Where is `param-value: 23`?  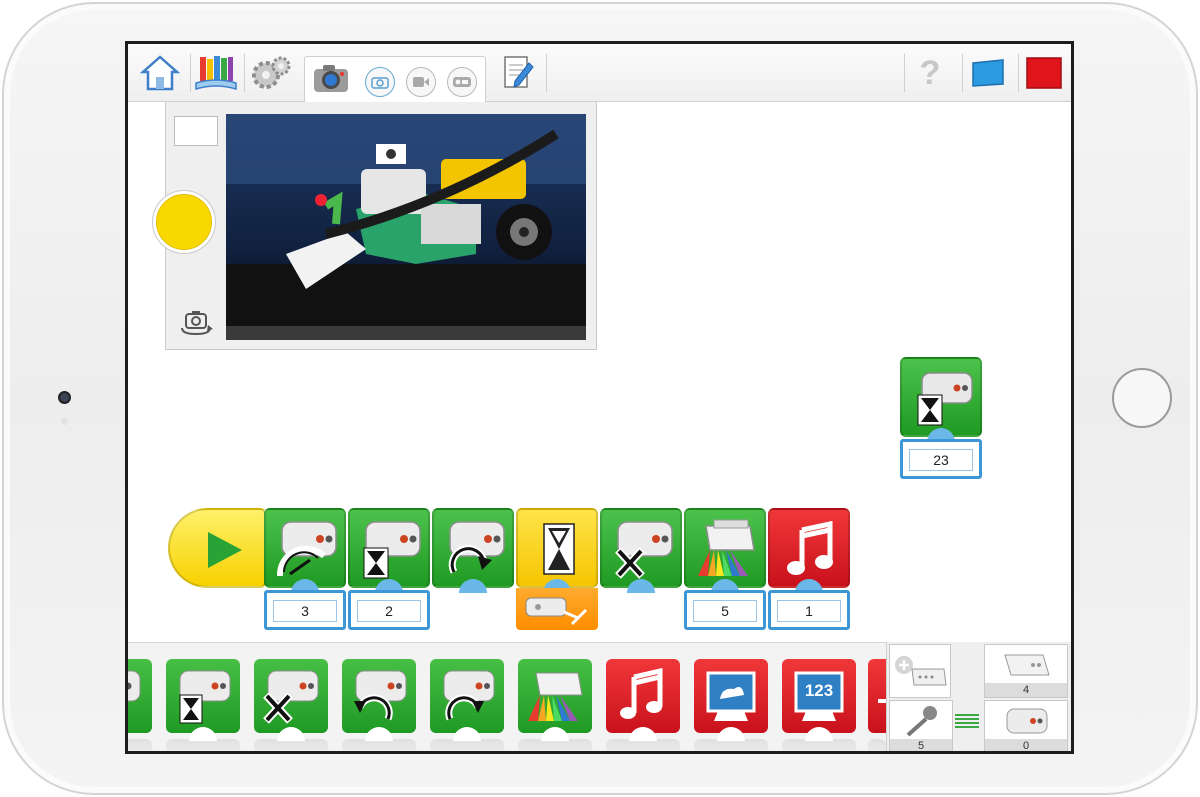
param-value: 23 is located at coordinates (941, 460).